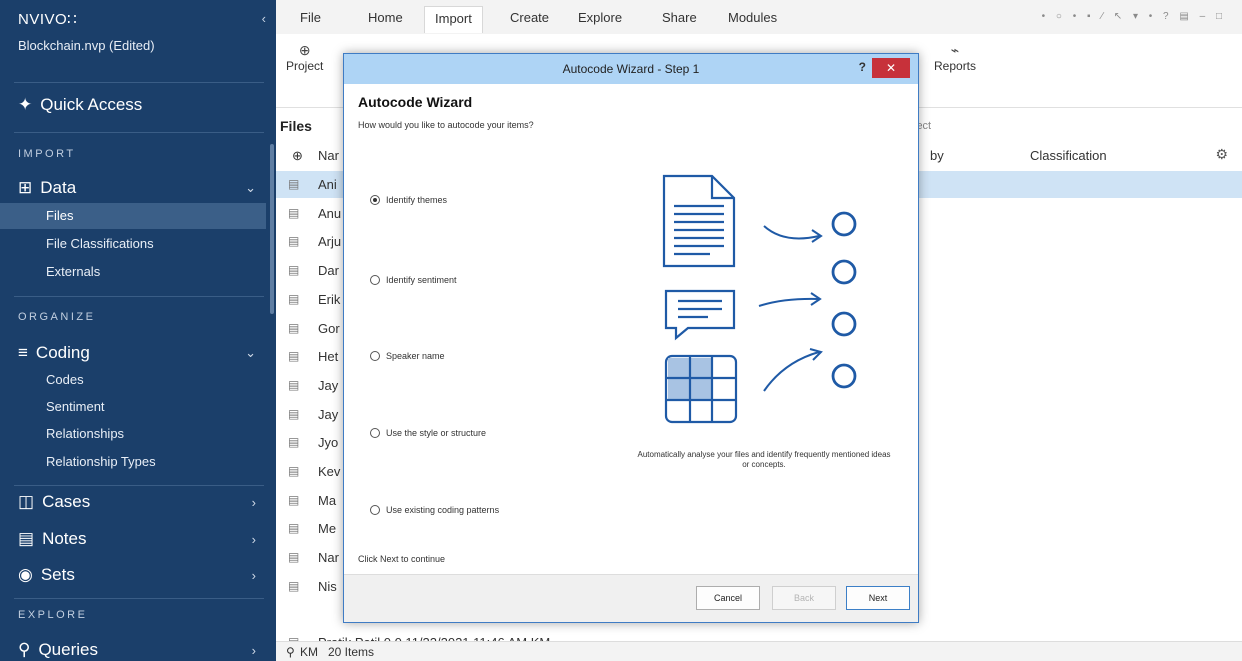 This screenshot has height=661, width=1242. I want to click on file-name: Me, so click(327, 529).